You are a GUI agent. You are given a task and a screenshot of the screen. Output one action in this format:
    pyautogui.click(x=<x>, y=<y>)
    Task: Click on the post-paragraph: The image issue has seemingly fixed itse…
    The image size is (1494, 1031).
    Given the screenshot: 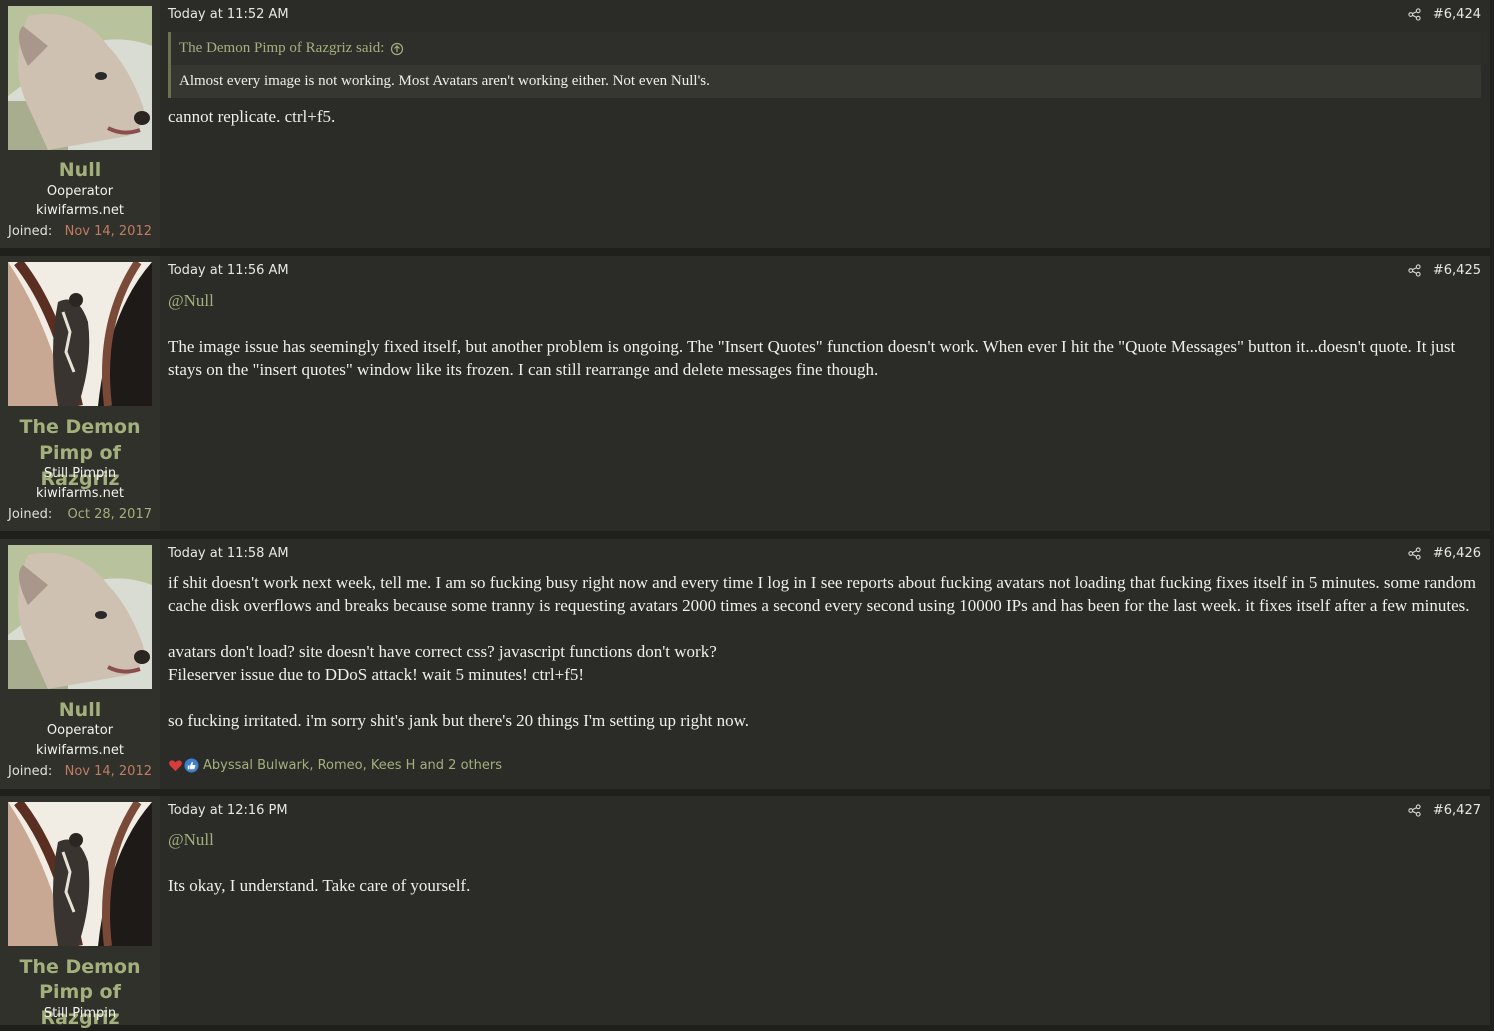 What is the action you would take?
    pyautogui.click(x=812, y=358)
    